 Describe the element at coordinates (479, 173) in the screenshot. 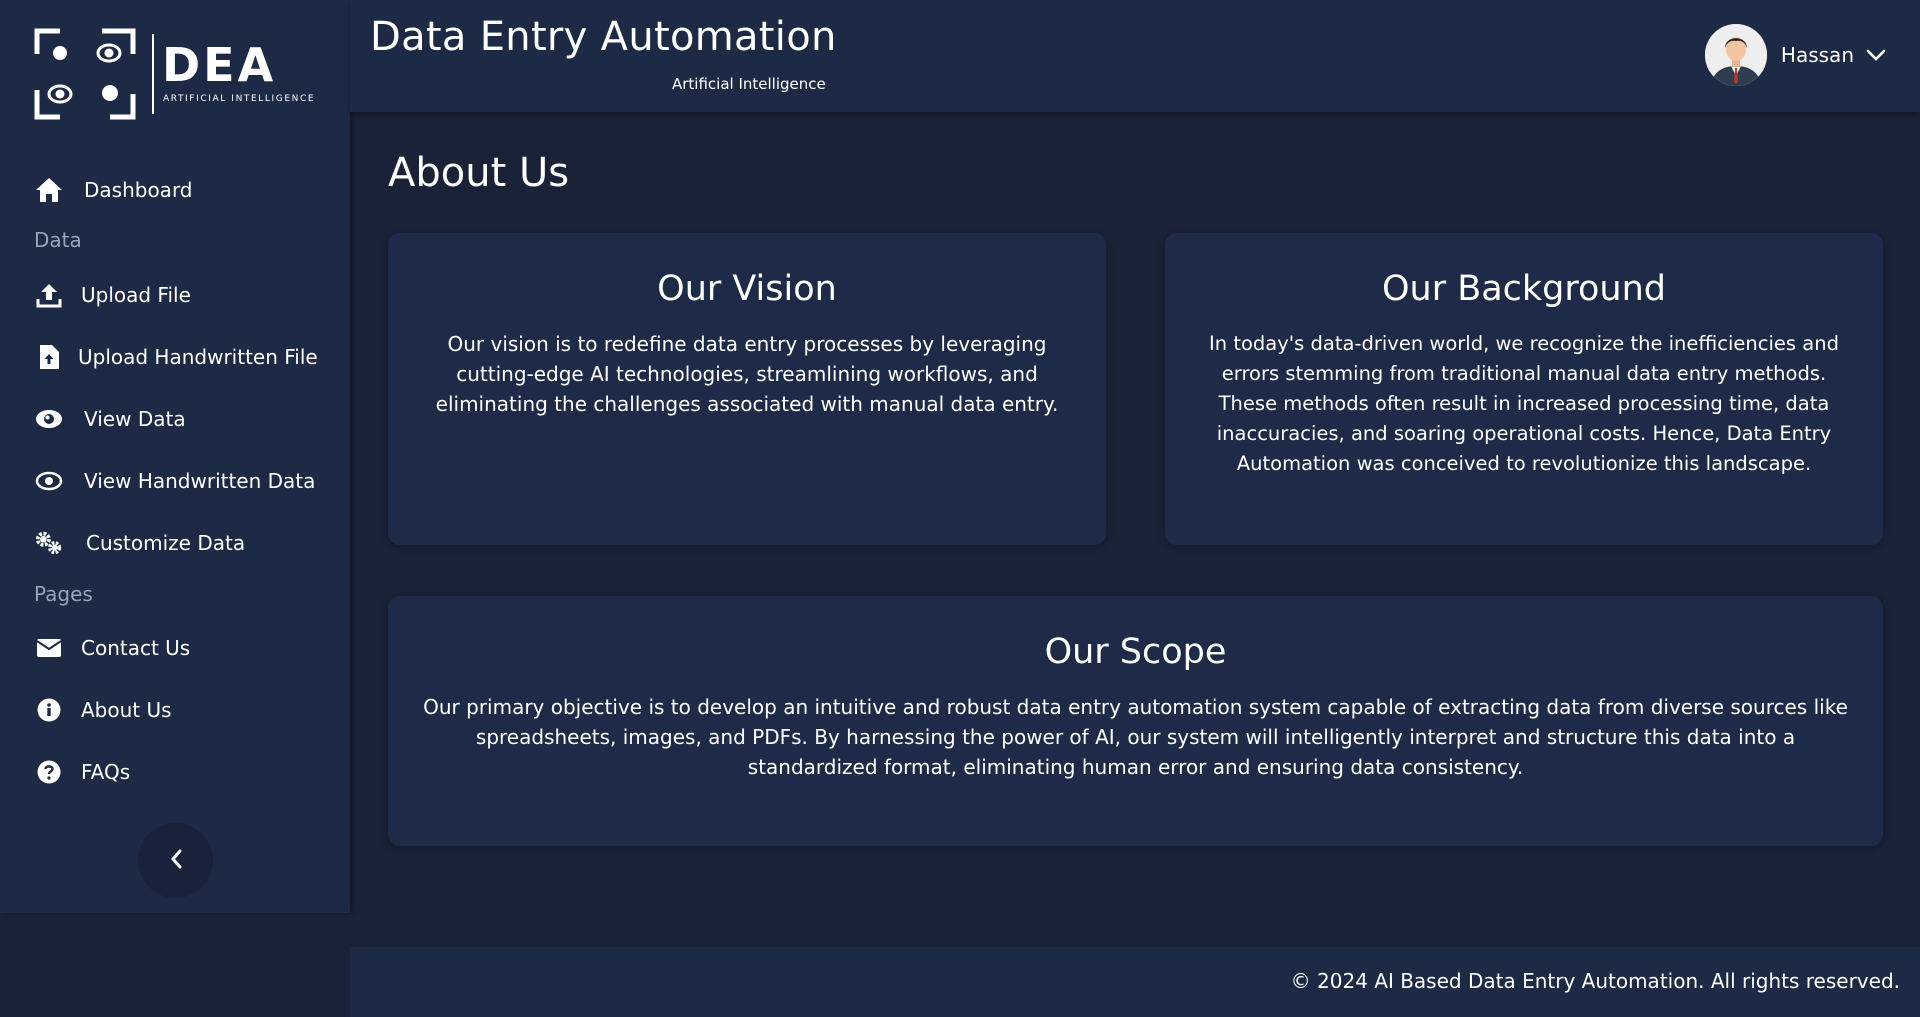

I see `page-title: About Us` at that location.